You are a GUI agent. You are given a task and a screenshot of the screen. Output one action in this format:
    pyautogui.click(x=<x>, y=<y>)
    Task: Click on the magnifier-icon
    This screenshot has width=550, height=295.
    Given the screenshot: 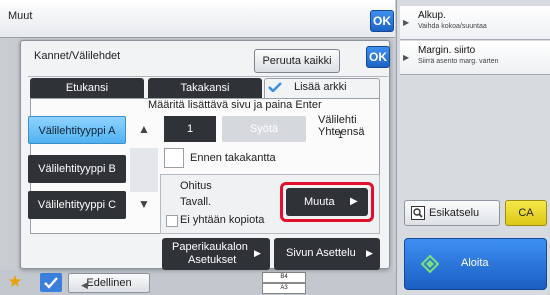 What is the action you would take?
    pyautogui.click(x=418, y=213)
    